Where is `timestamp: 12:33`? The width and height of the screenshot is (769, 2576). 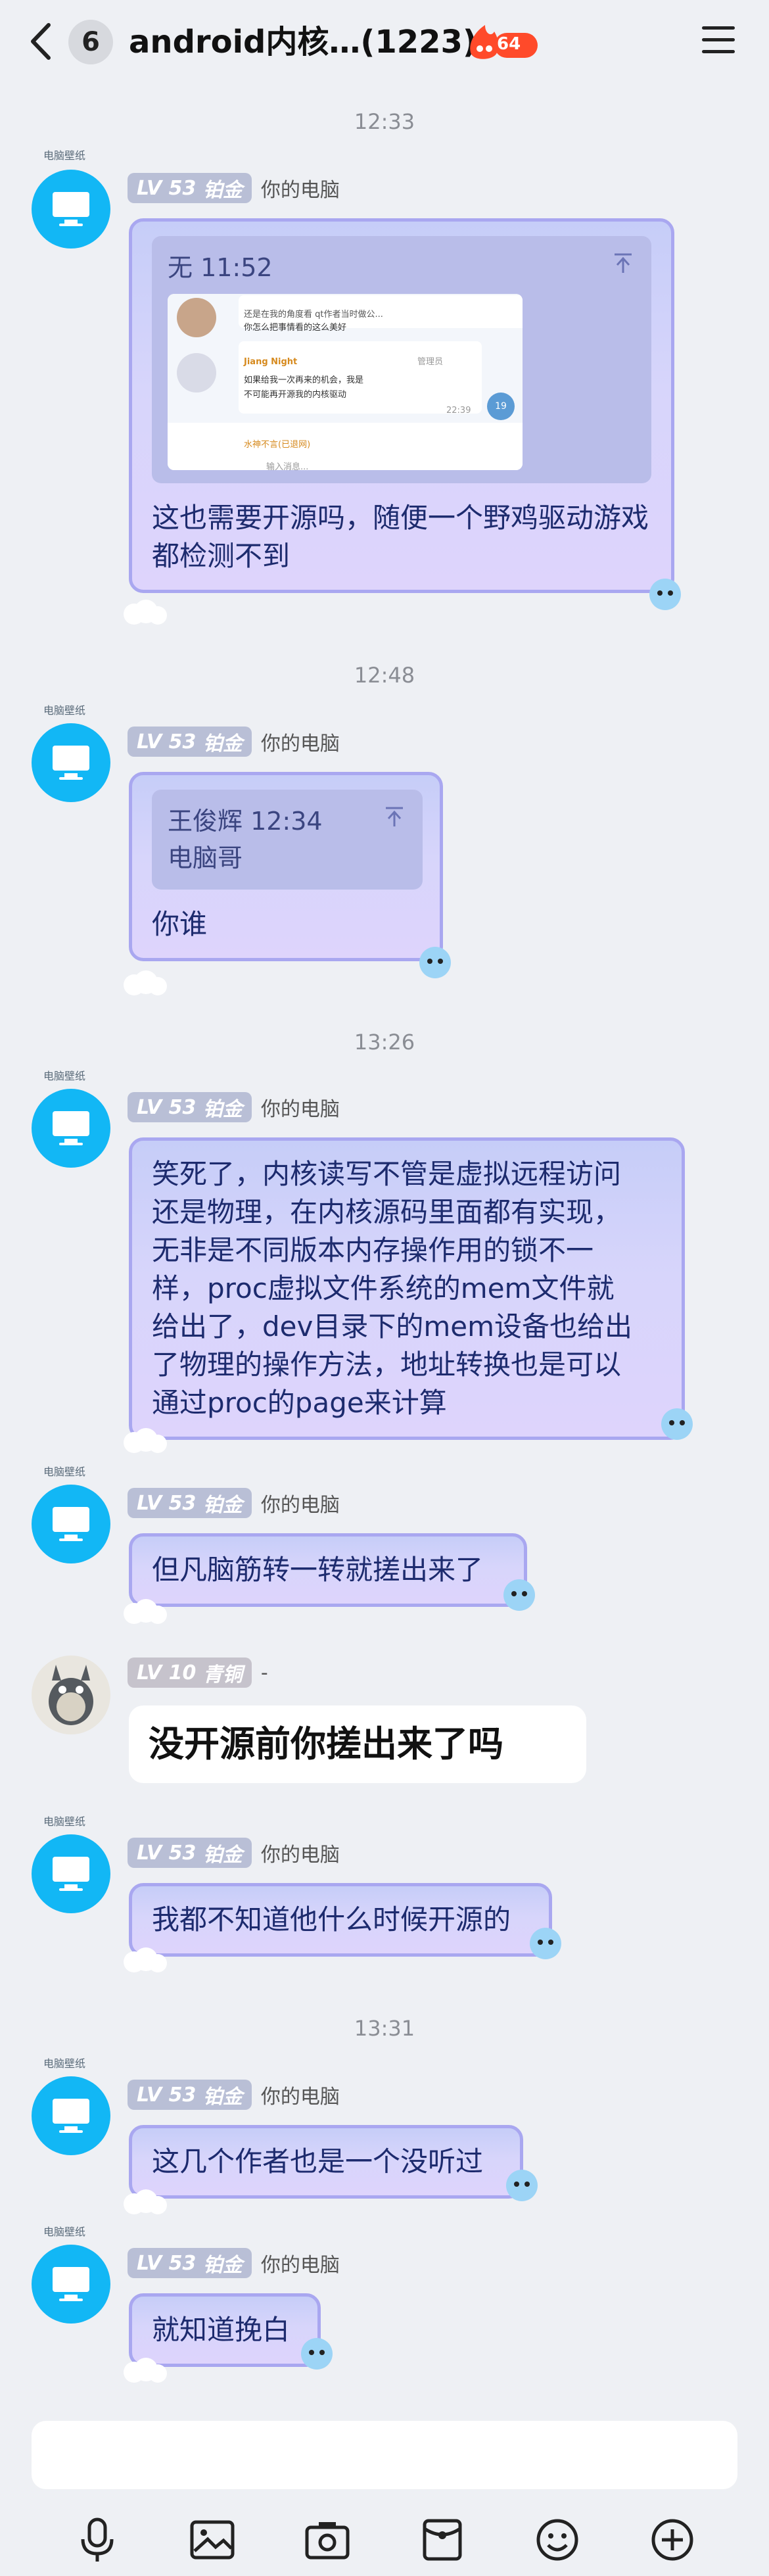 timestamp: 12:33 is located at coordinates (384, 122).